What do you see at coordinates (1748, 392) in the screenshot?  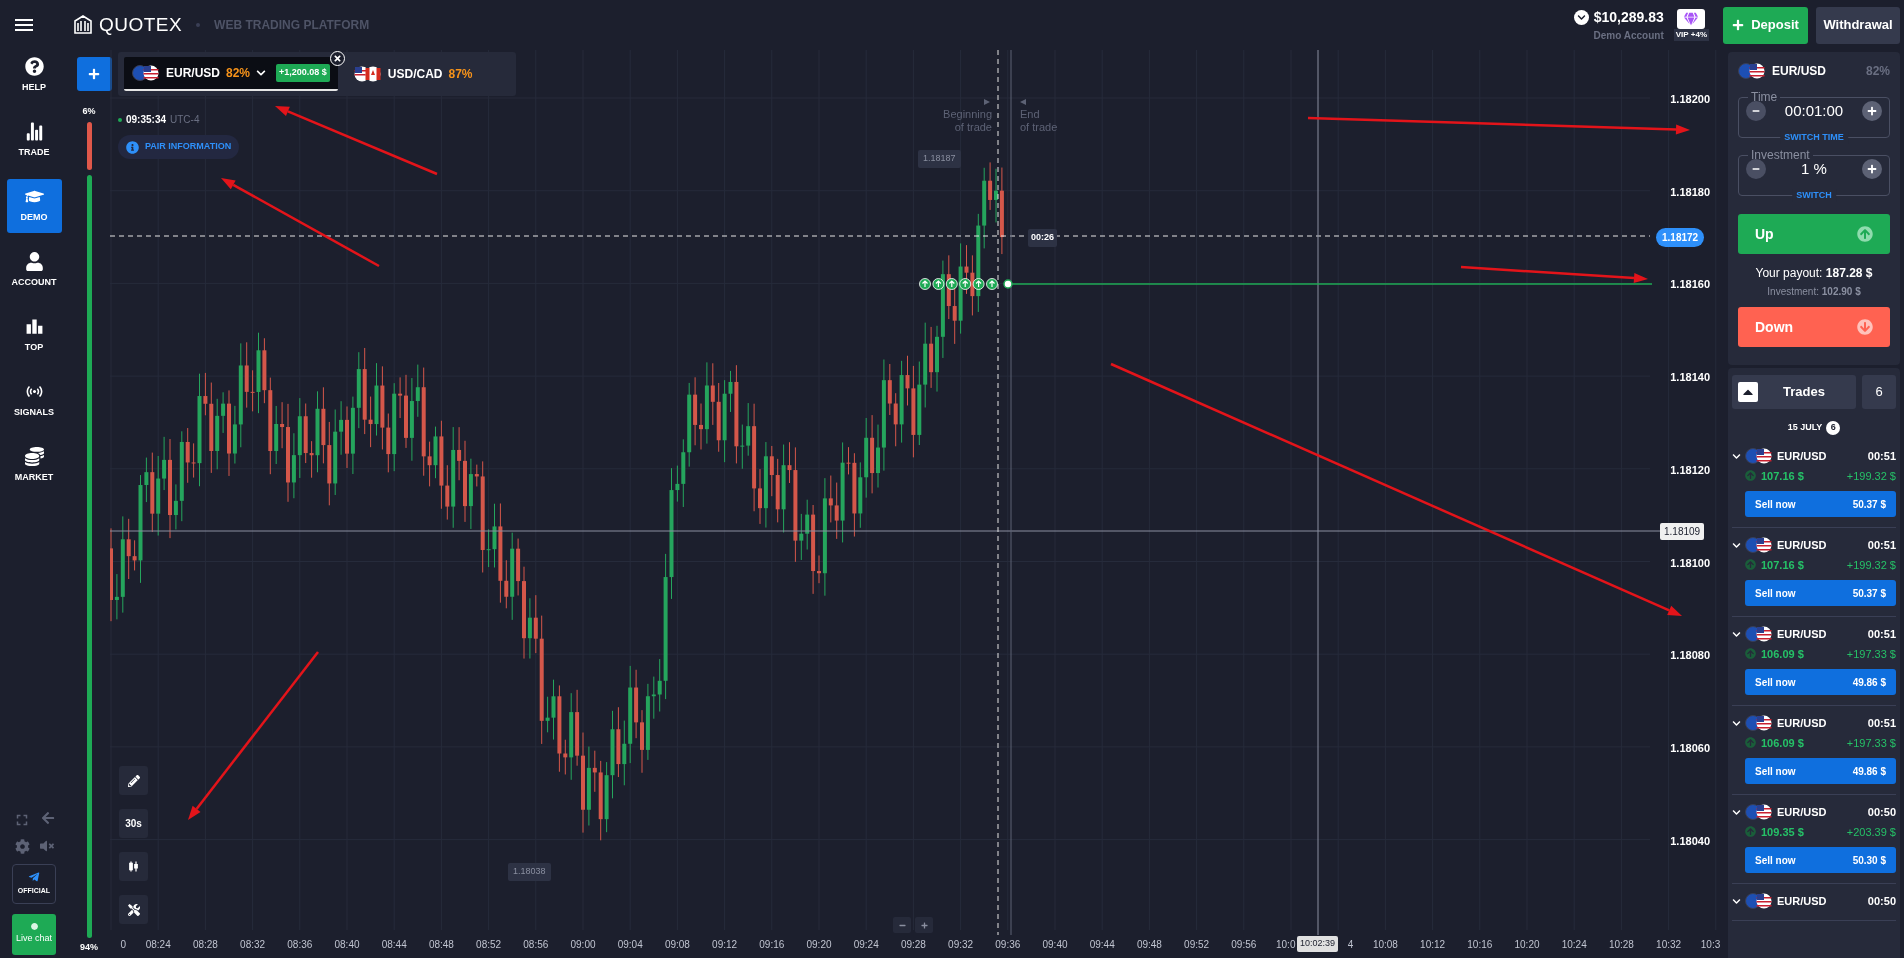 I see `caret-up-icon` at bounding box center [1748, 392].